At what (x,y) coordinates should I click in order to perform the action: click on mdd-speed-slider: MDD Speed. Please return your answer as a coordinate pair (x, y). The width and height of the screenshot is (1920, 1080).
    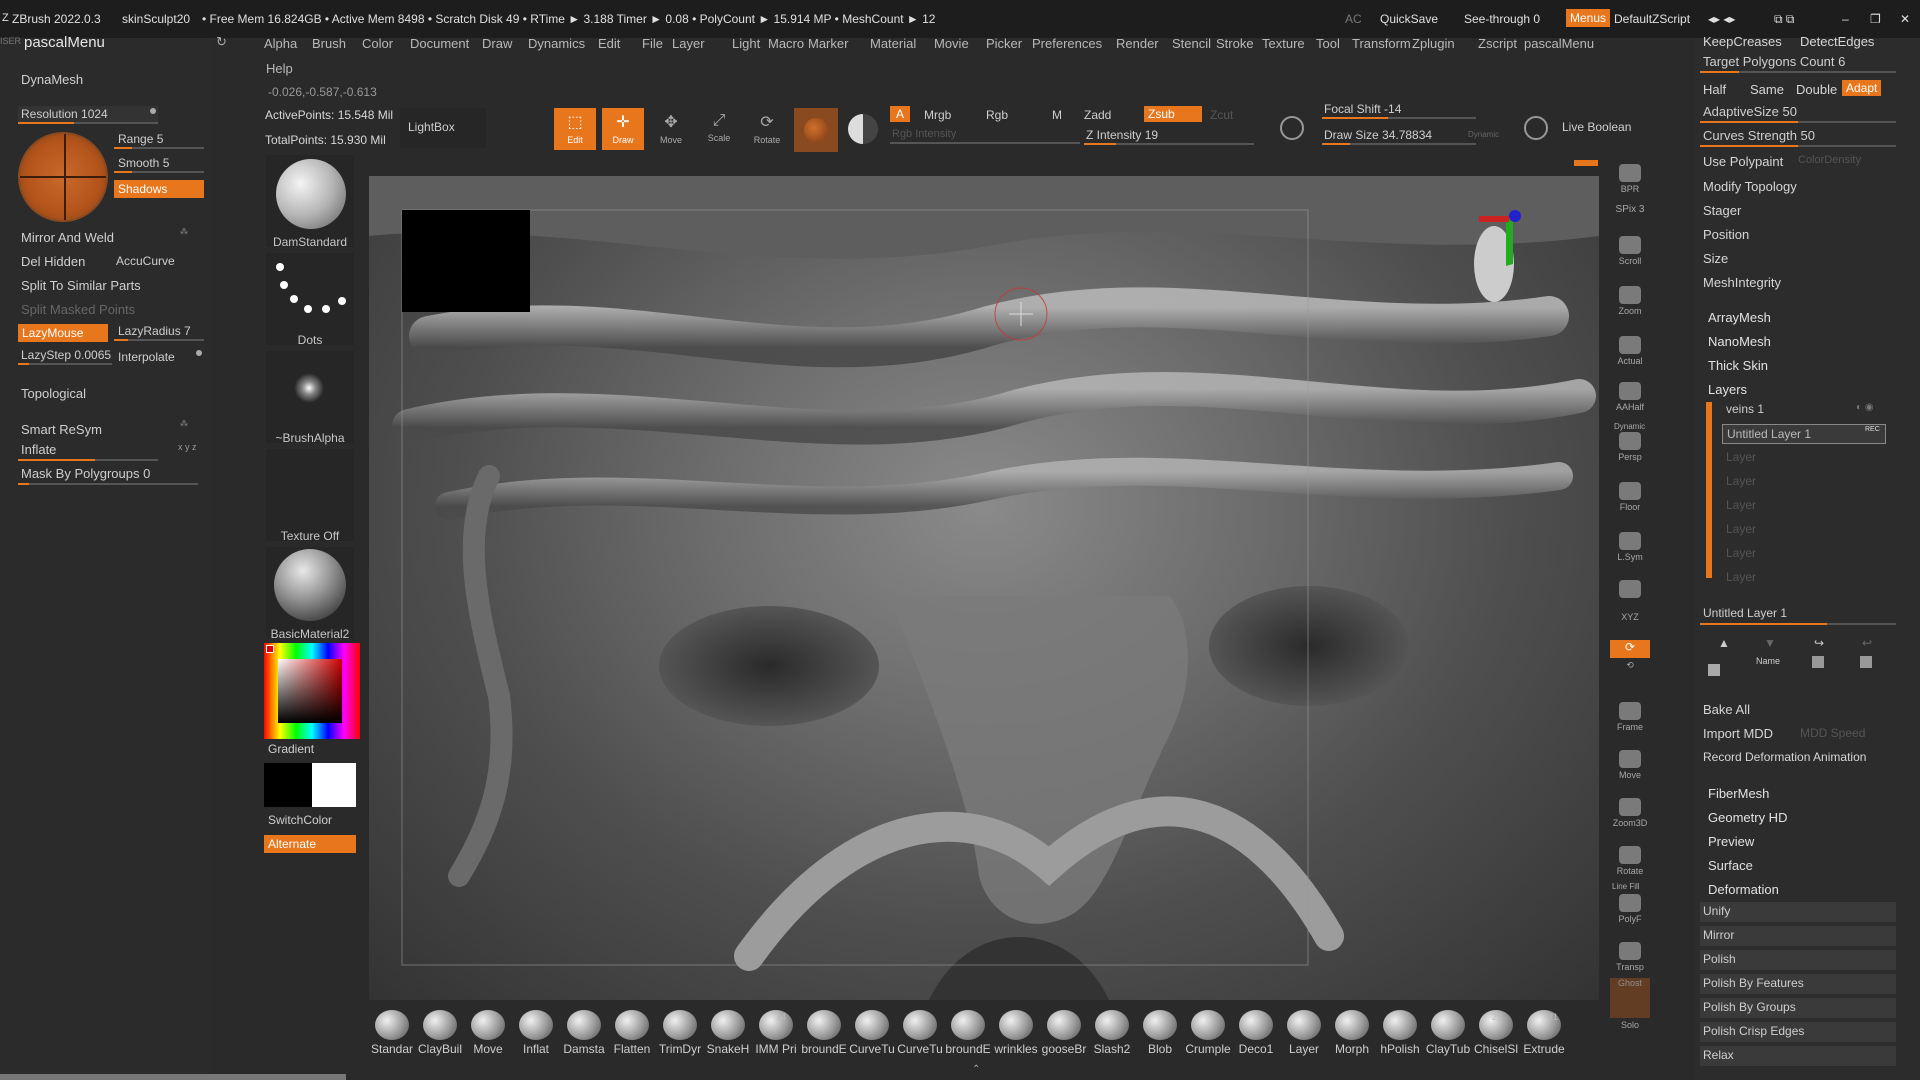
    Looking at the image, I should click on (1832, 733).